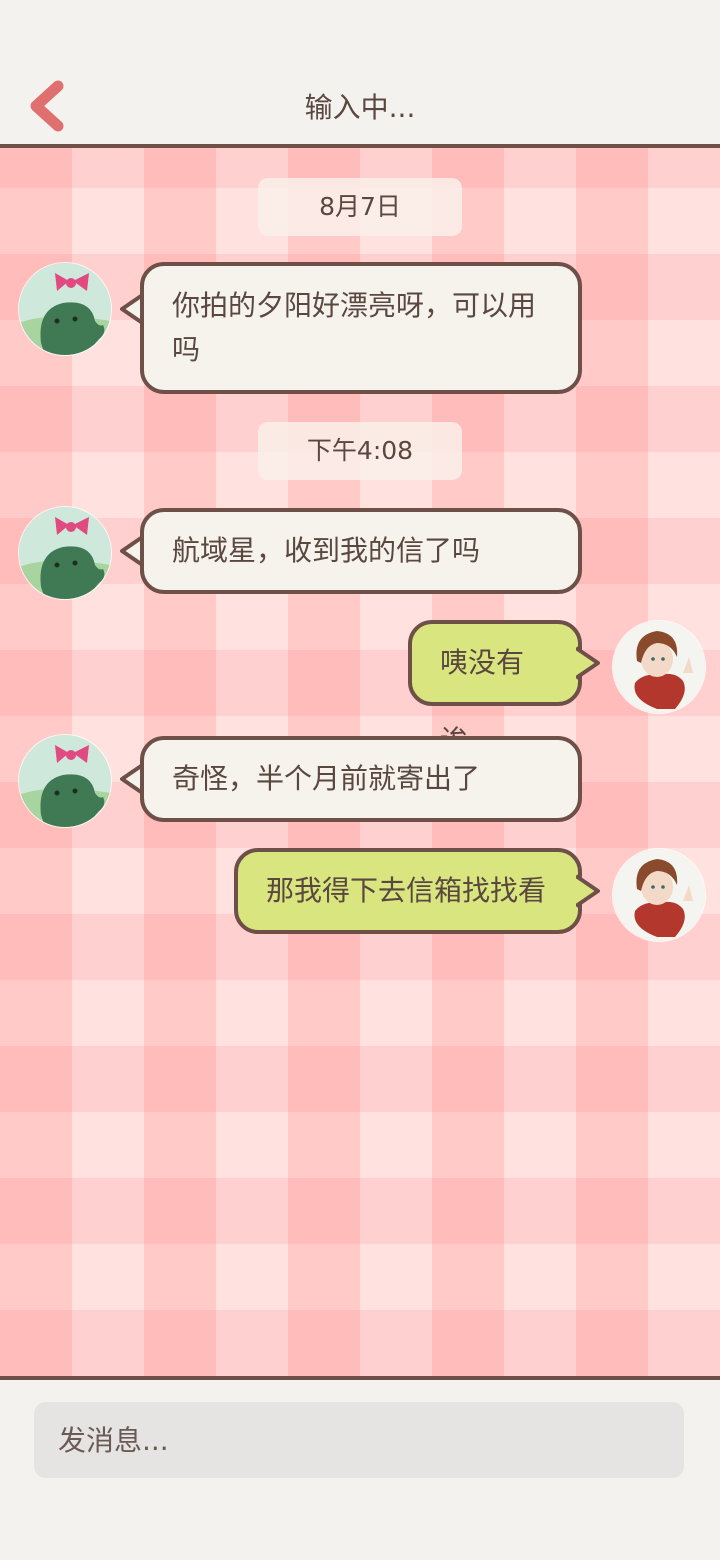 This screenshot has width=720, height=1560. I want to click on message-text-line: 你拍的夕阳好漂亮呀，可以用, so click(354, 305).